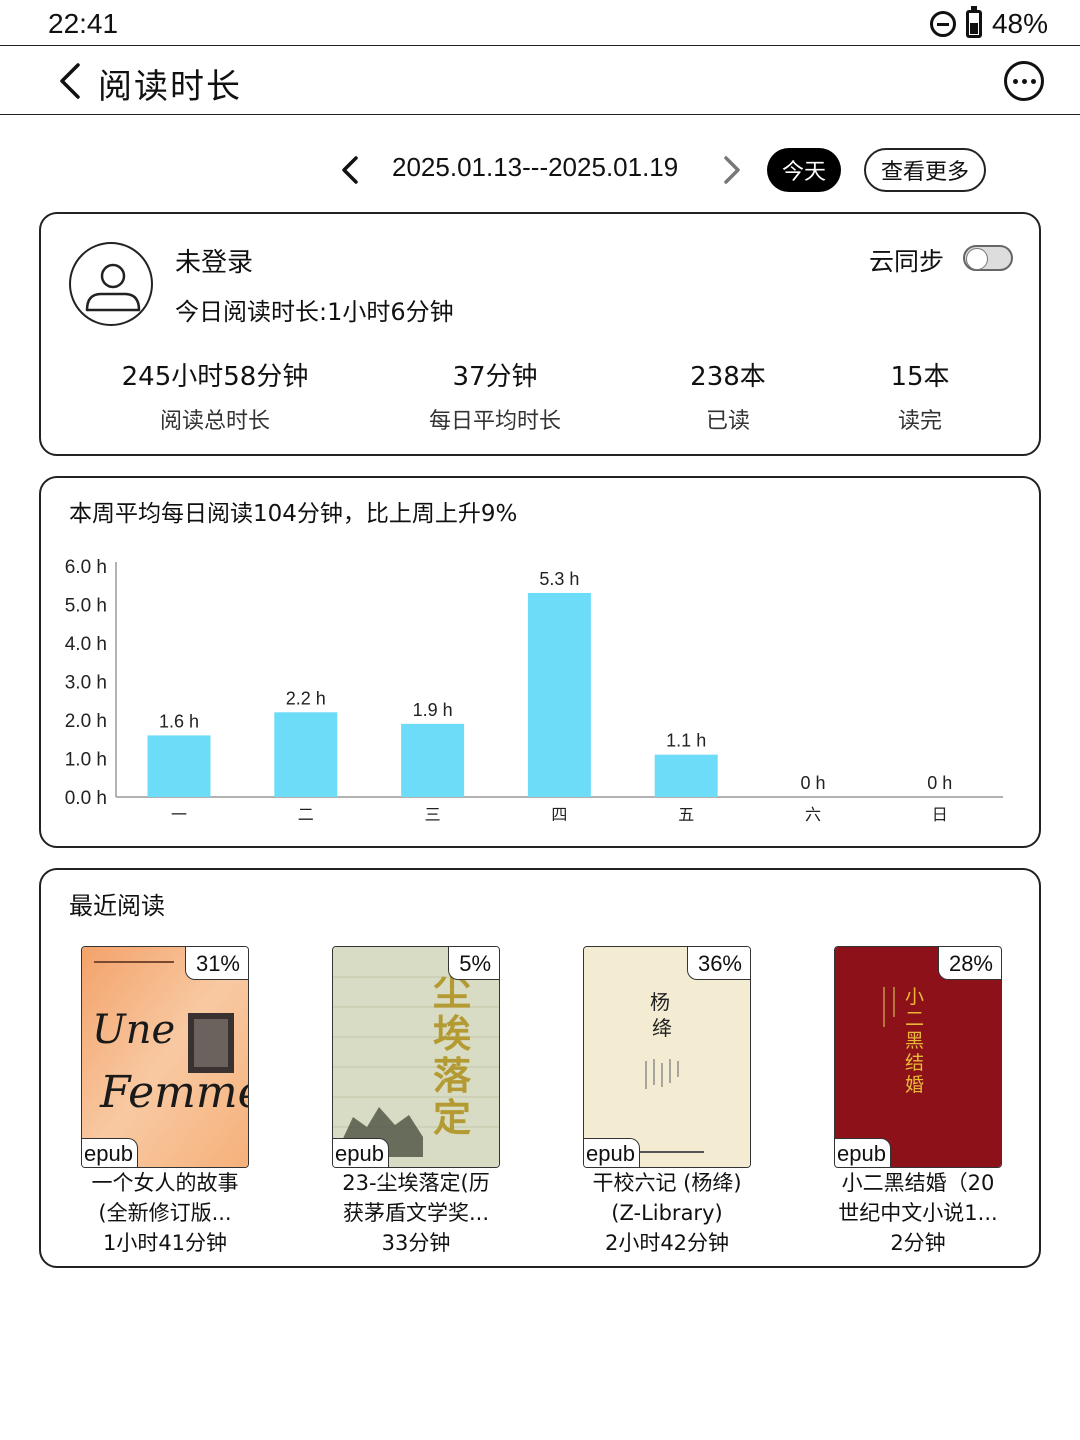  Describe the element at coordinates (433, 710) in the screenshot. I see `bar-value-label: 1.9 h` at that location.